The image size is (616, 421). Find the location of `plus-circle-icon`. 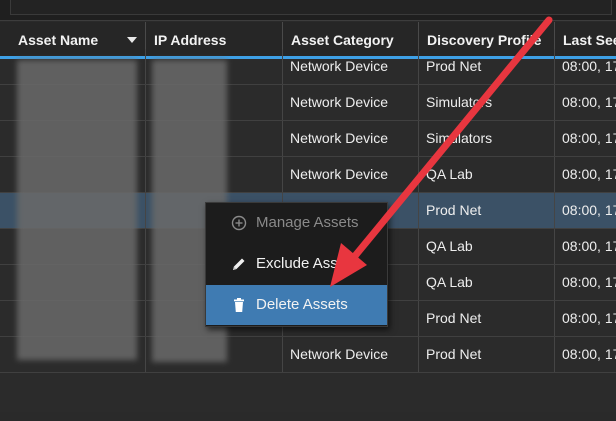

plus-circle-icon is located at coordinates (239, 223).